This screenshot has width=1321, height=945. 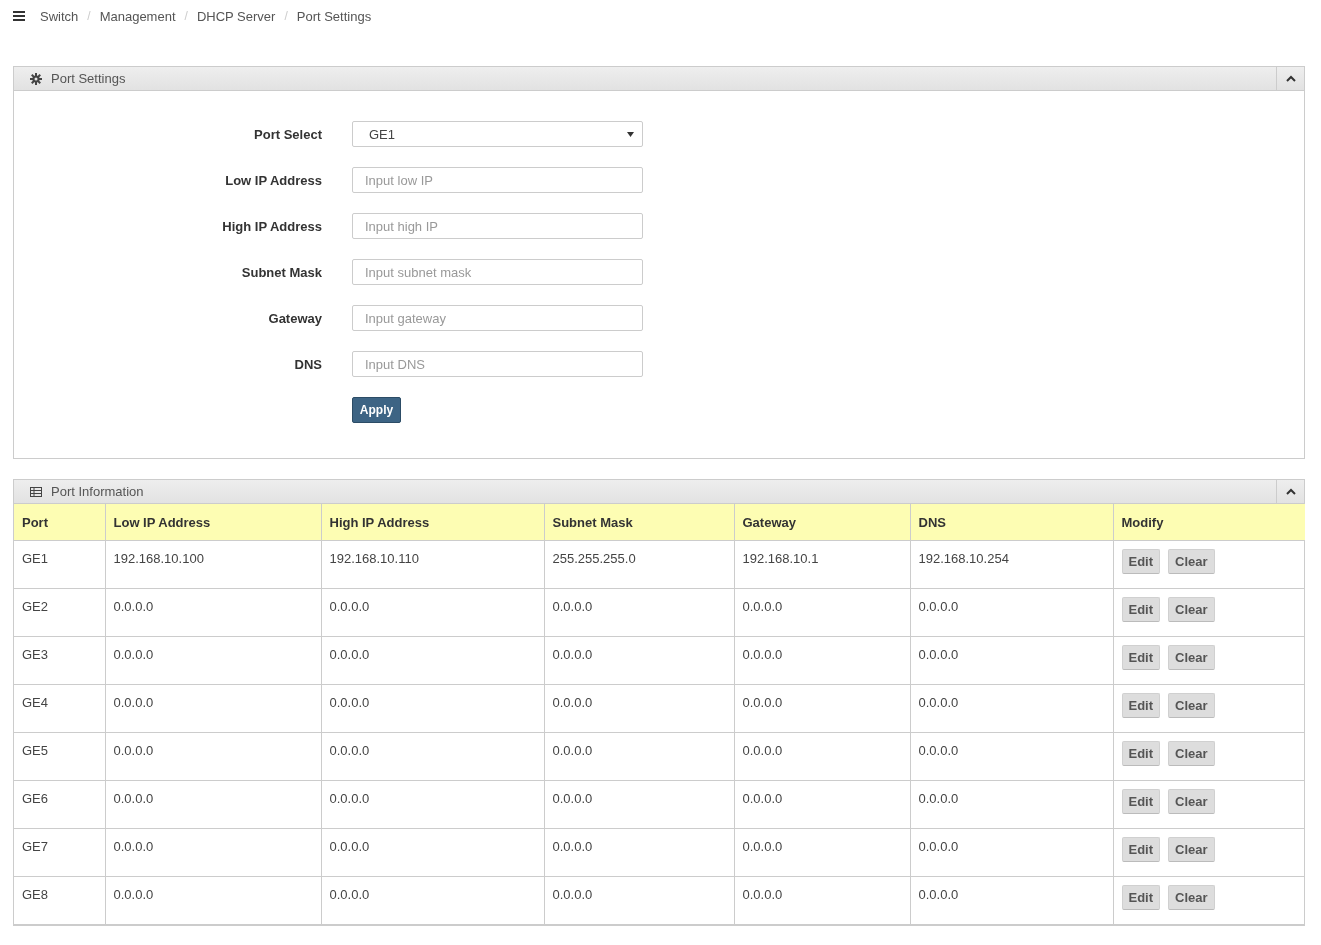 What do you see at coordinates (236, 16) in the screenshot?
I see `breadcrumb-item: DHCP Server` at bounding box center [236, 16].